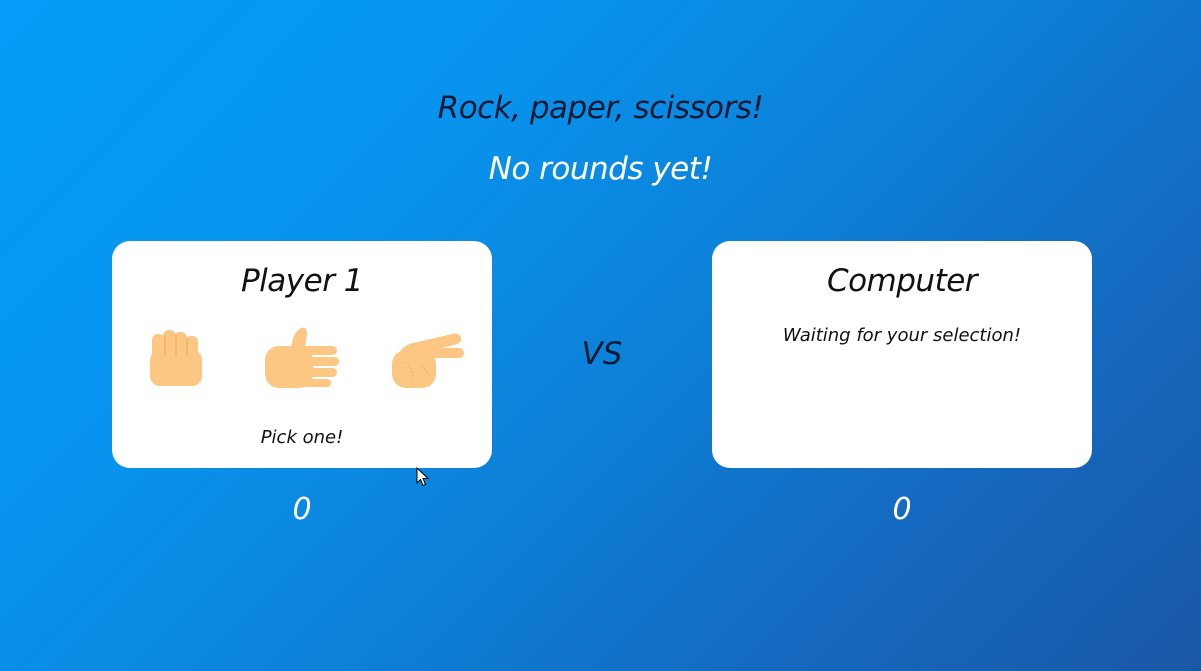 The image size is (1201, 671). I want to click on mouse-cursor-icon, so click(423, 477).